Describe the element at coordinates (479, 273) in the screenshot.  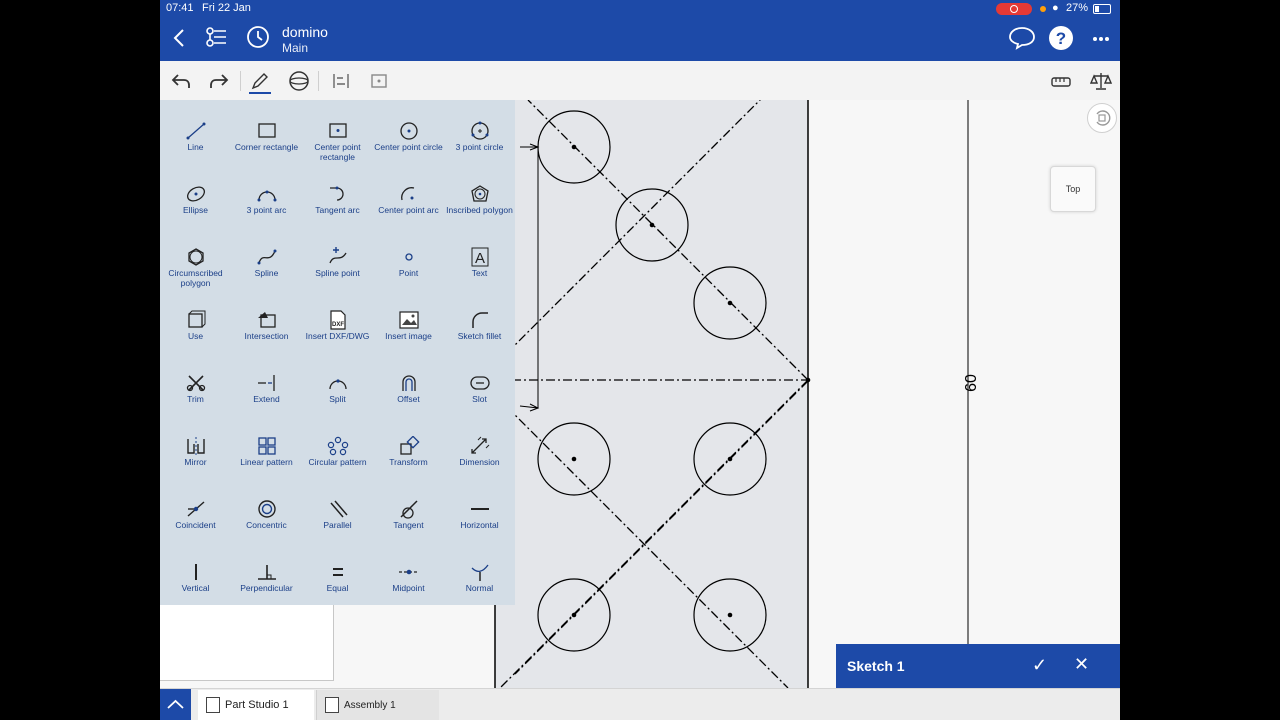
I see `tool-label: Text` at that location.